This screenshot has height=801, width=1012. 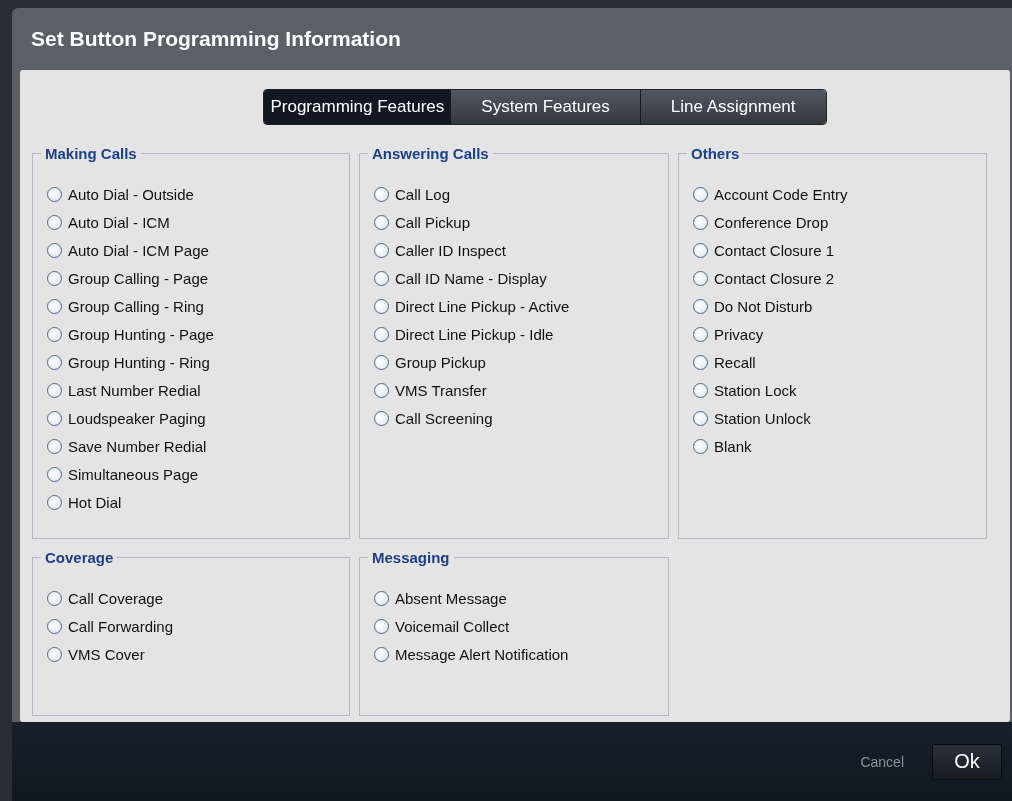 I want to click on option-label: Group Calling - Page, so click(x=138, y=278).